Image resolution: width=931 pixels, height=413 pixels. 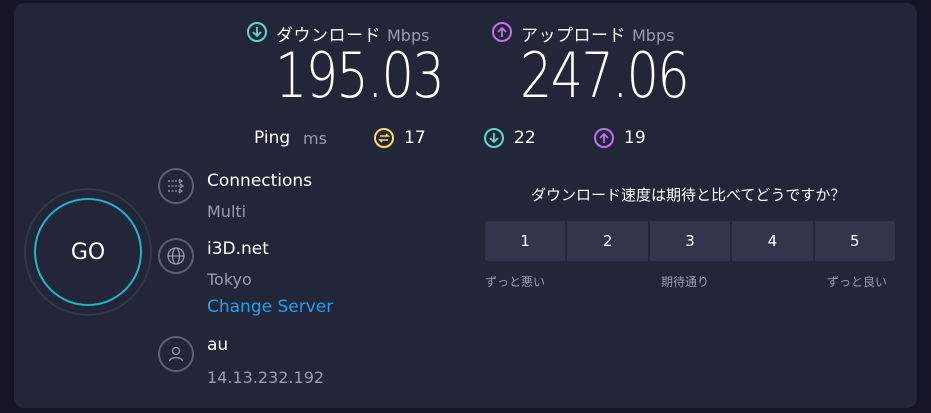 I want to click on go-button-label: GO, so click(x=88, y=252).